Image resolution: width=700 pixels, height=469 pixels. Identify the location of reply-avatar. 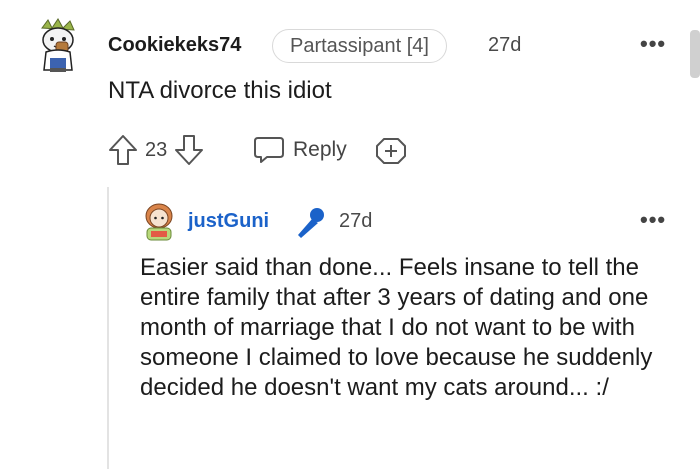
(159, 222).